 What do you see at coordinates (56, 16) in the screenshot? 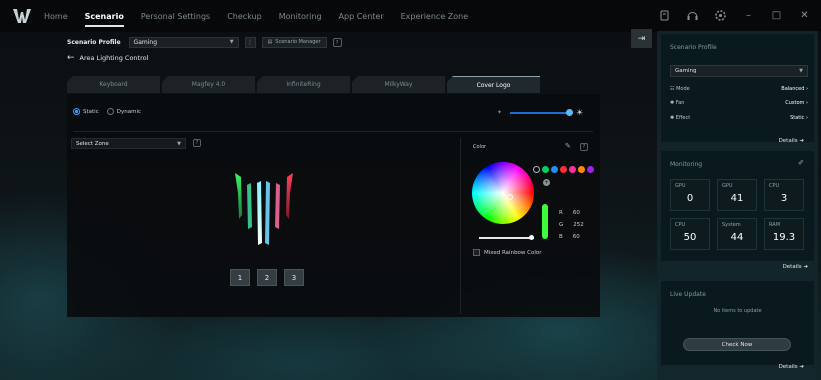
I see `nav-home: Home` at bounding box center [56, 16].